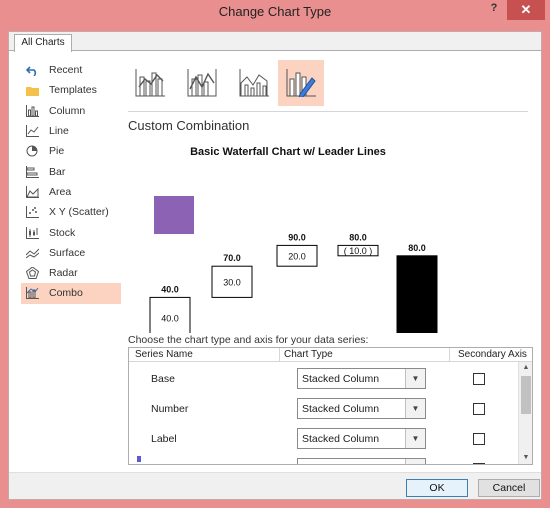 The image size is (550, 508). Describe the element at coordinates (66, 70) in the screenshot. I see `sidebar-item-label: Recent` at that location.